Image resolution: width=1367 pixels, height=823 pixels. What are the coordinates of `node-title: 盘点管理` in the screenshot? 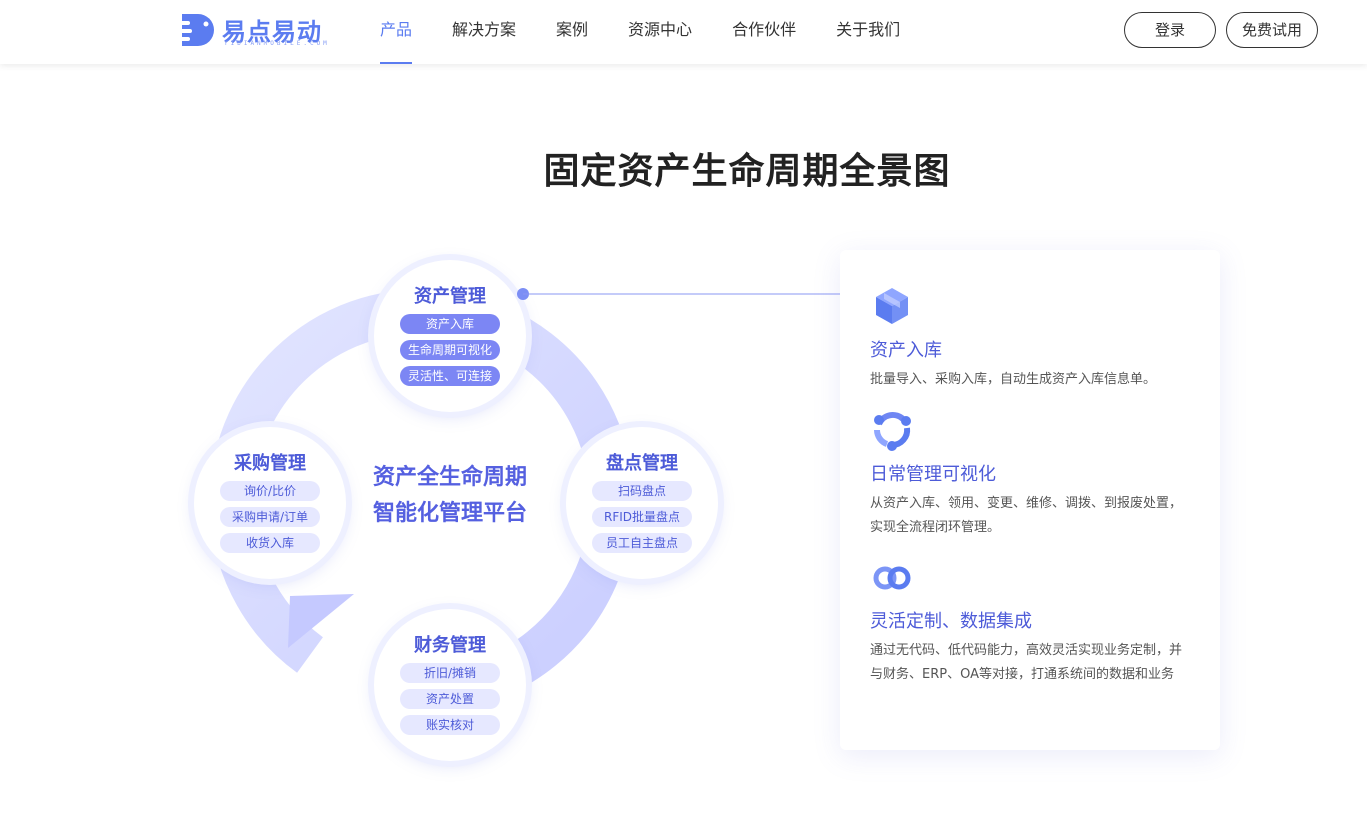 It's located at (642, 463).